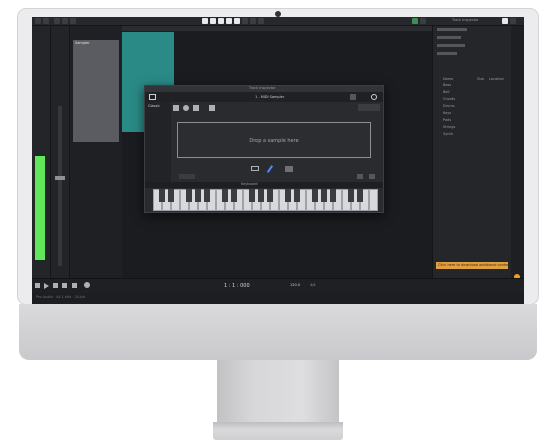 The image size is (556, 444). I want to click on window-title: Track Inspector, so click(465, 20).